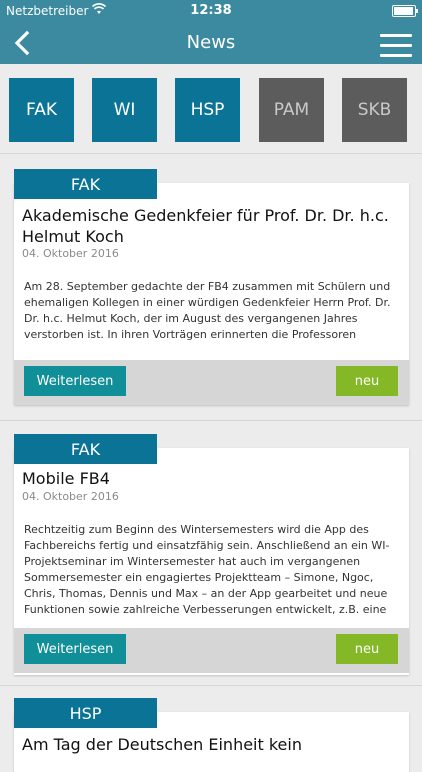 The width and height of the screenshot is (422, 772). Describe the element at coordinates (405, 11) in the screenshot. I see `battery-icon` at that location.